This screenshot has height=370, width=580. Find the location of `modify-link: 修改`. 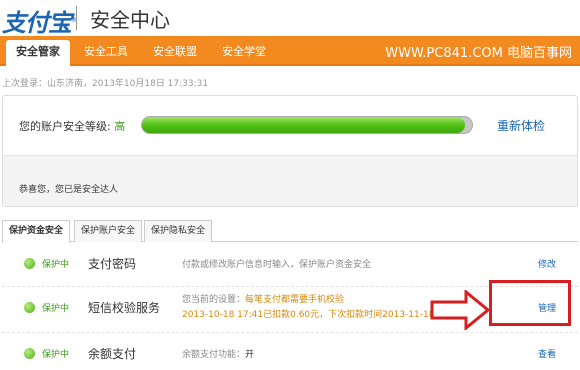

modify-link: 修改 is located at coordinates (547, 263).